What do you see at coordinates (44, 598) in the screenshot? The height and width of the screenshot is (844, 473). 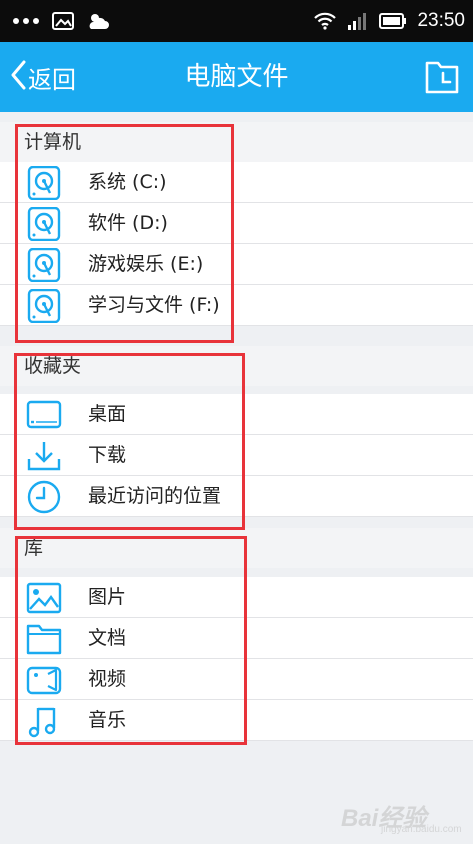 I see `picture-icon` at bounding box center [44, 598].